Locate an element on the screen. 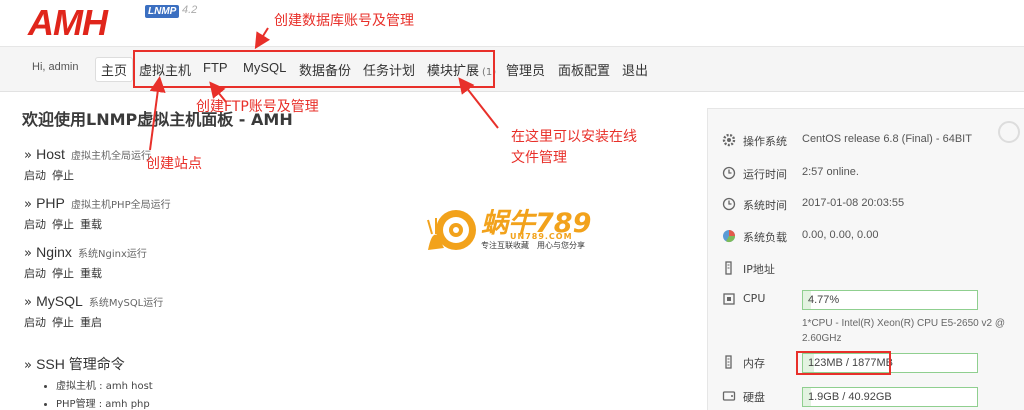 The height and width of the screenshot is (410, 1024). ssh-section: » SSH 管理命令 is located at coordinates (74, 364).